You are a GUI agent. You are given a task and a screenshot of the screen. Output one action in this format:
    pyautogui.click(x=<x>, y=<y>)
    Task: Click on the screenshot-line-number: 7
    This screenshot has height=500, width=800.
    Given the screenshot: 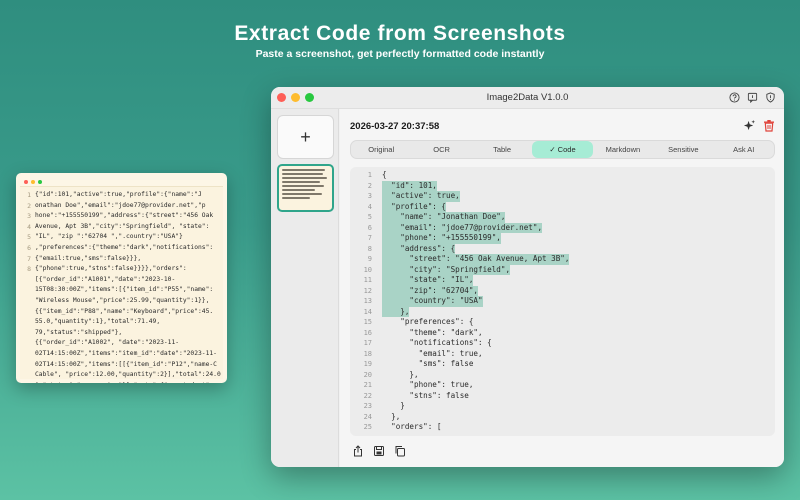 What is the action you would take?
    pyautogui.click(x=29, y=258)
    